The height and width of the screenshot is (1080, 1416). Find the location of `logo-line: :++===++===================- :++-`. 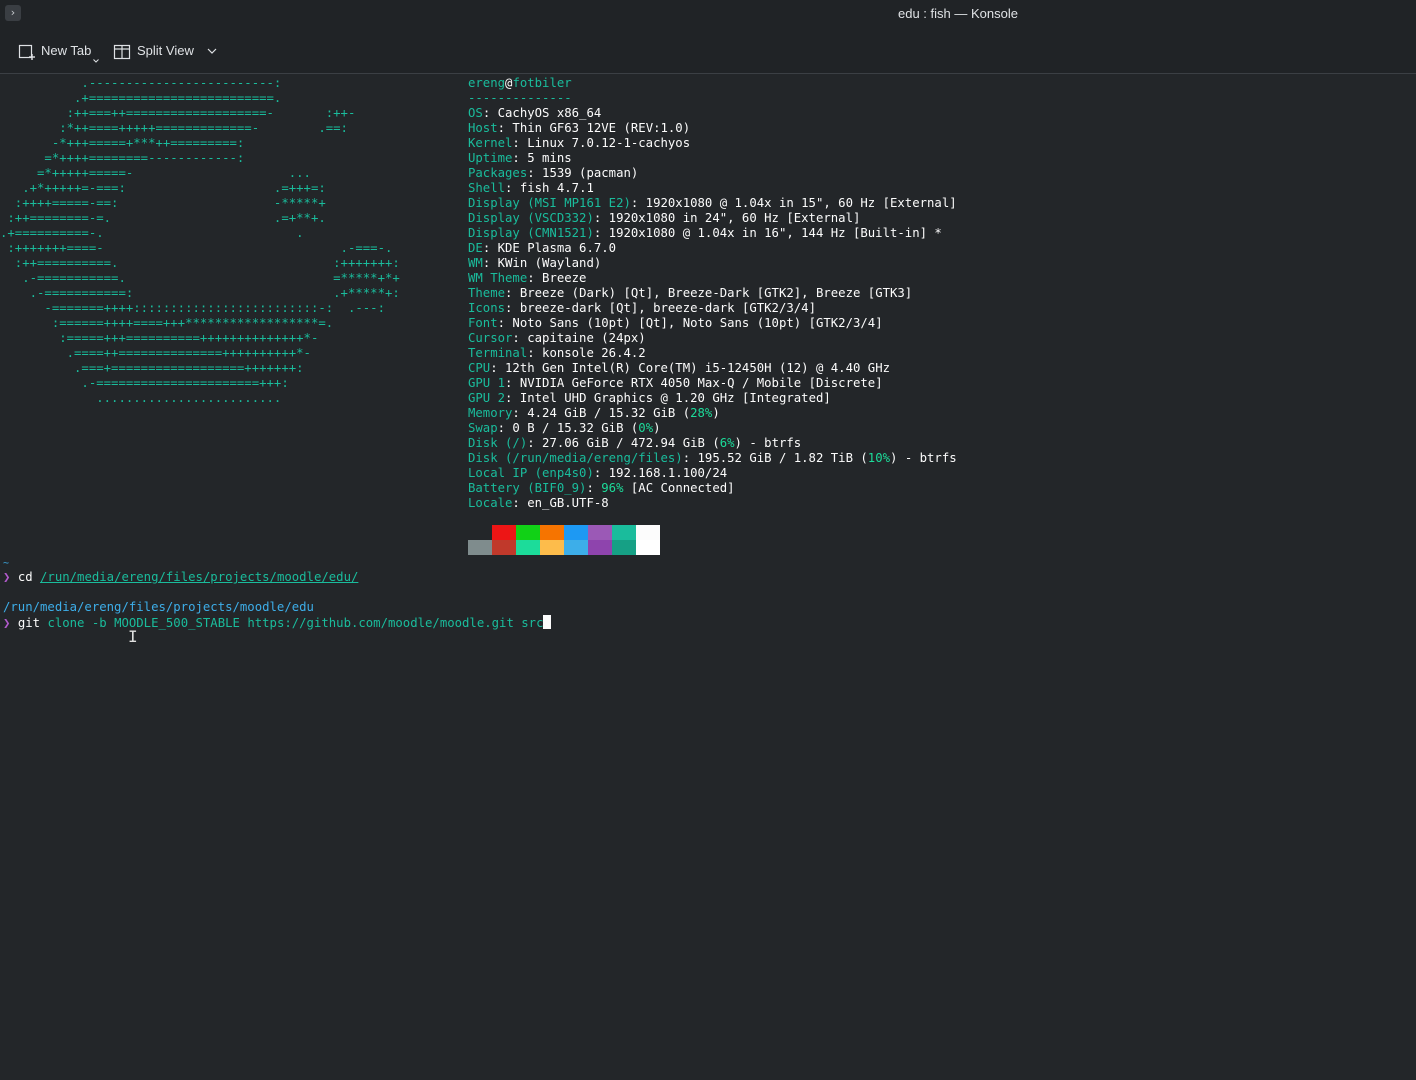

logo-line: :++===++===================- :++- is located at coordinates (178, 113).